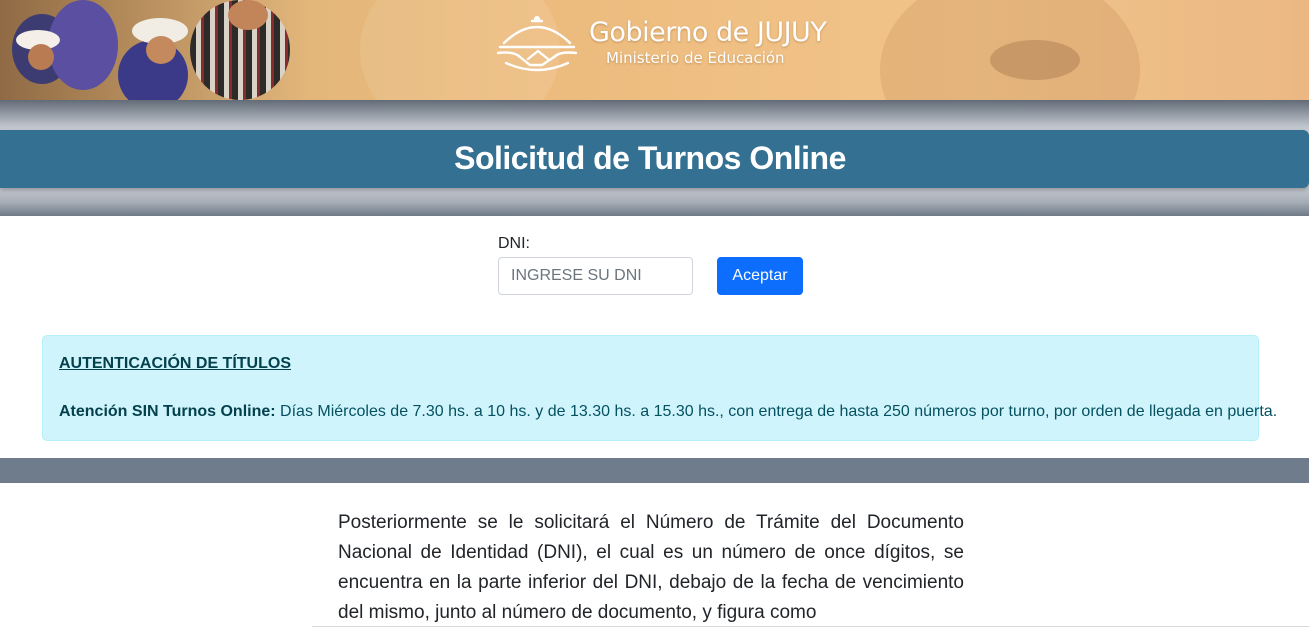 Image resolution: width=1309 pixels, height=628 pixels. What do you see at coordinates (155, 50) in the screenshot?
I see `header-photo` at bounding box center [155, 50].